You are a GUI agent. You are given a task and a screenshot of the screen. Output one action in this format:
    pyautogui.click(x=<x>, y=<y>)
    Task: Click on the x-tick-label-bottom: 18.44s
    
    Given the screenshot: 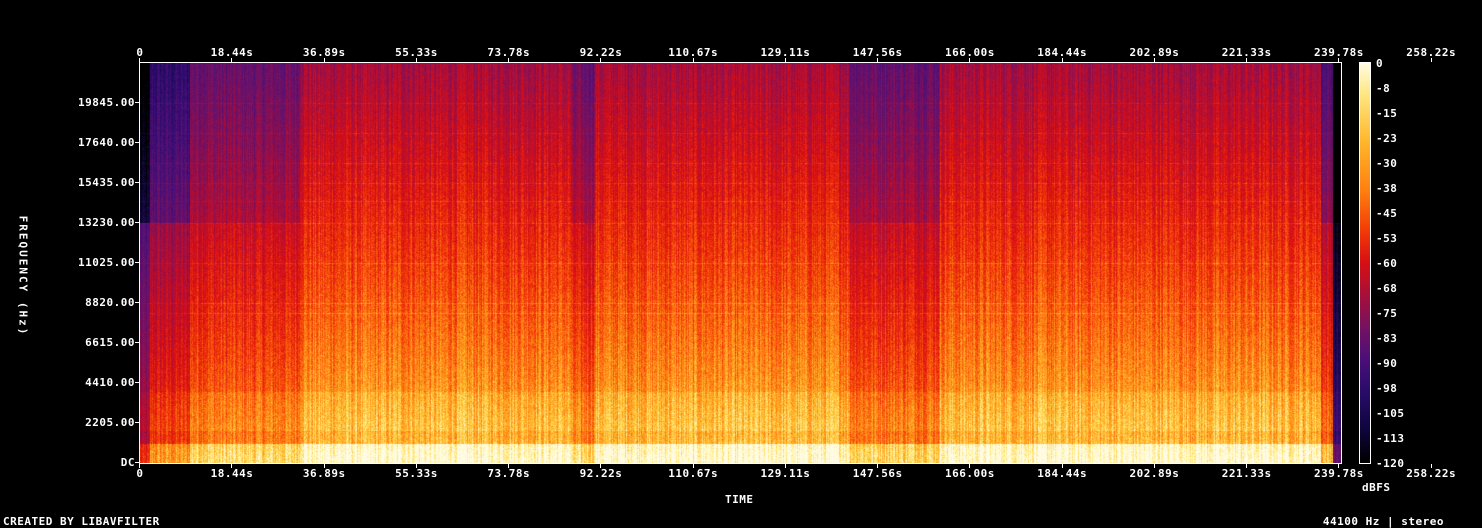 What is the action you would take?
    pyautogui.click(x=232, y=473)
    